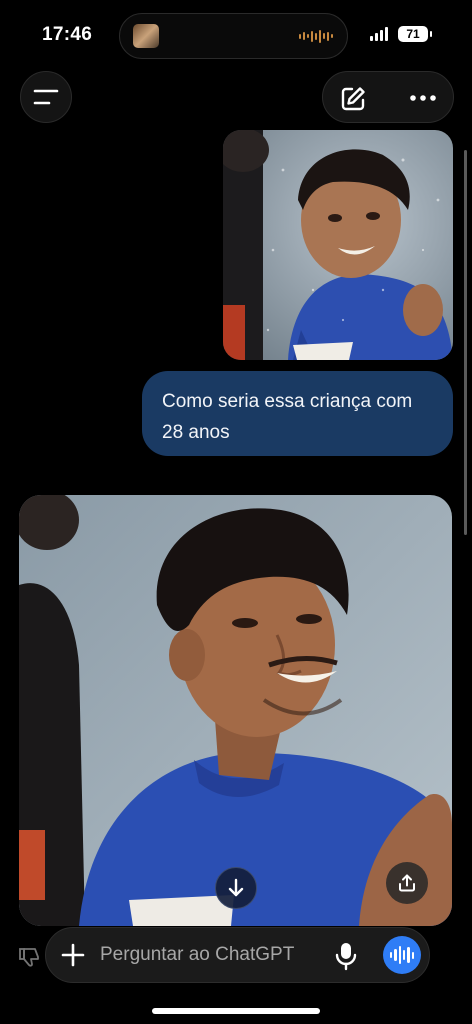 The image size is (472, 1024). I want to click on battery-icon: 71, so click(415, 34).